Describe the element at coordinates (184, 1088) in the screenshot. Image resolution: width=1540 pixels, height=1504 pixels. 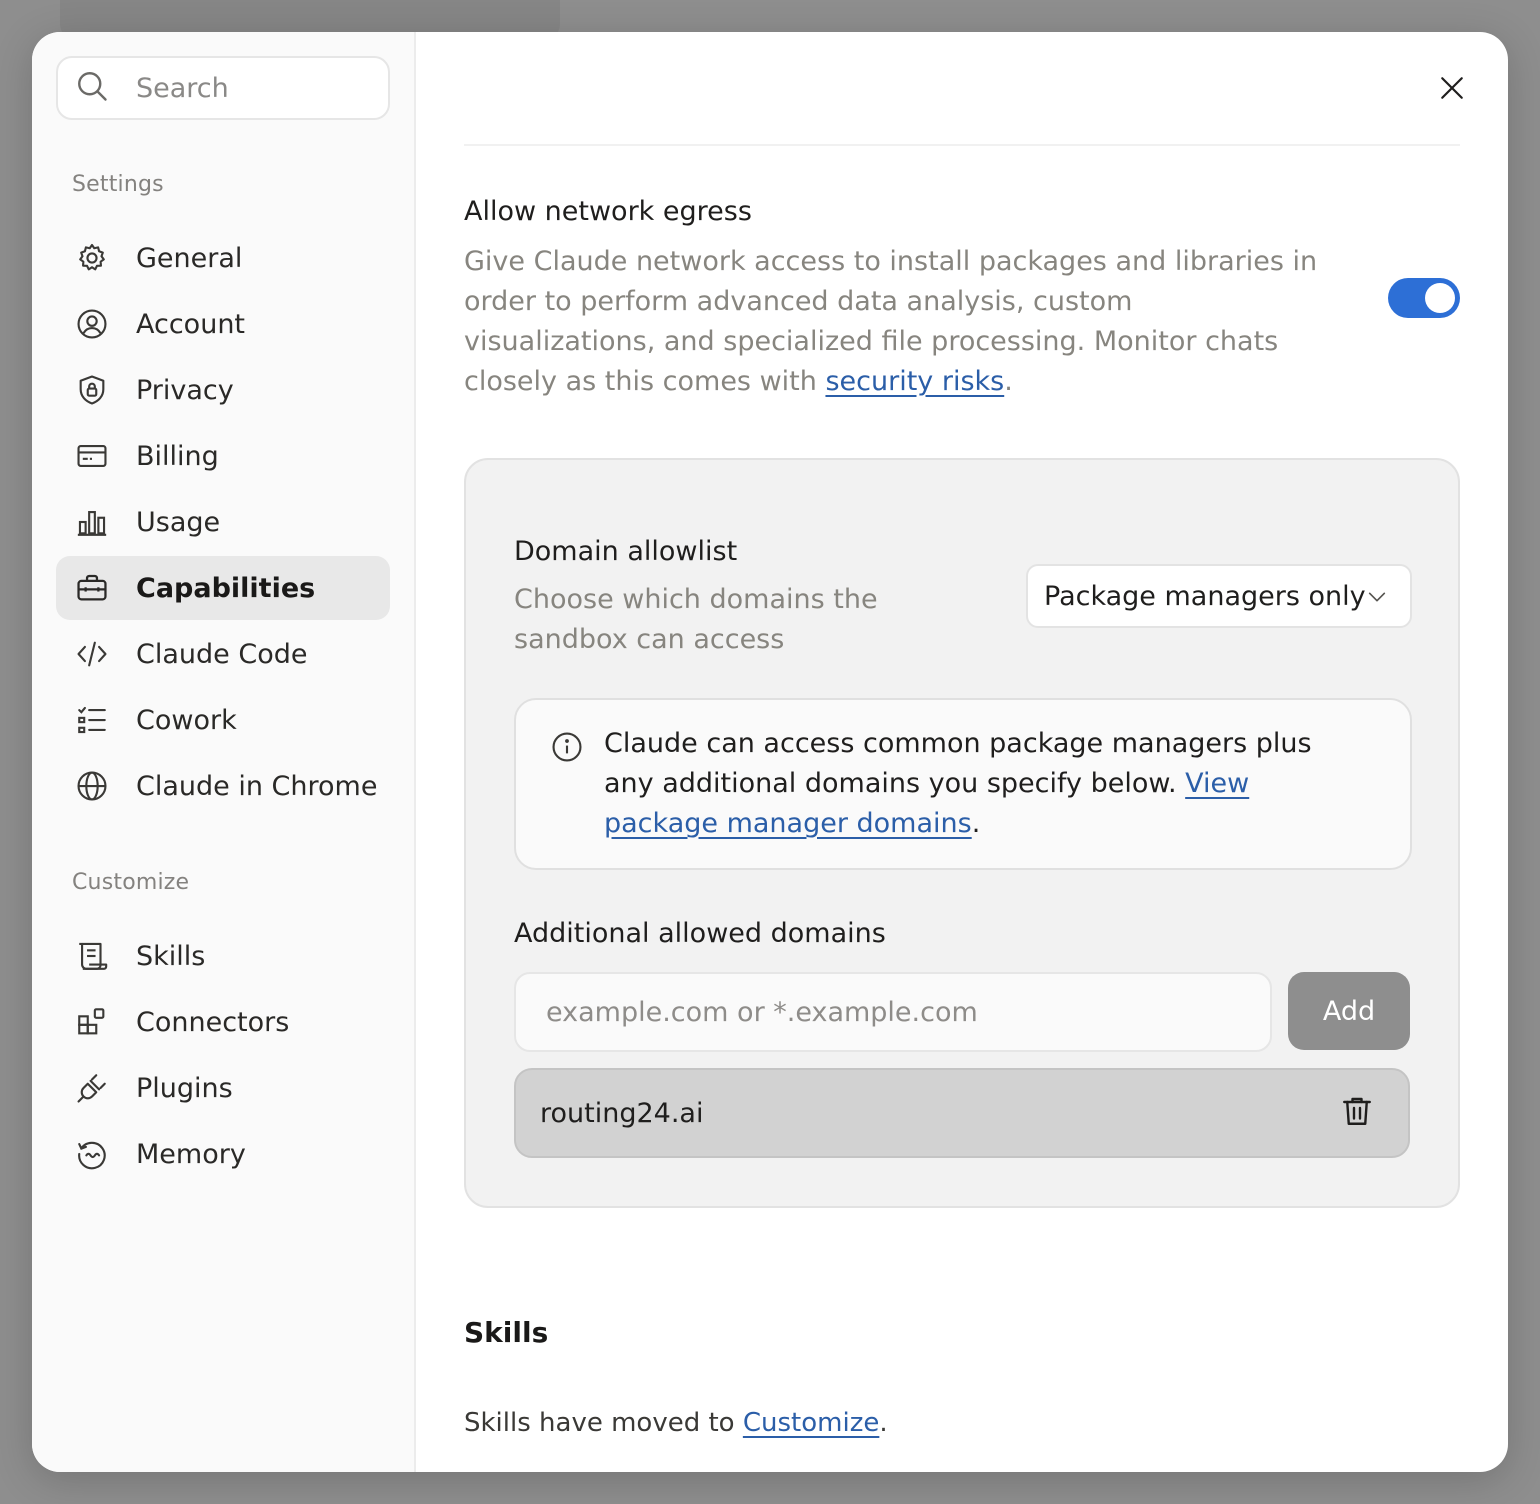
I see `sidebar-item-label: Plugins` at that location.